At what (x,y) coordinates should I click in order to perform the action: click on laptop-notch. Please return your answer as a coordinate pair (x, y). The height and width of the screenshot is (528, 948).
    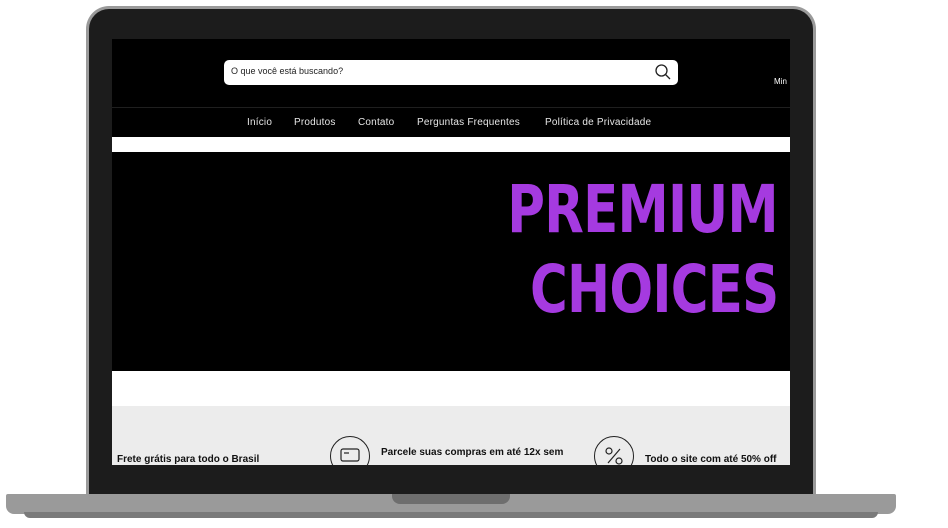
    Looking at the image, I should click on (451, 499).